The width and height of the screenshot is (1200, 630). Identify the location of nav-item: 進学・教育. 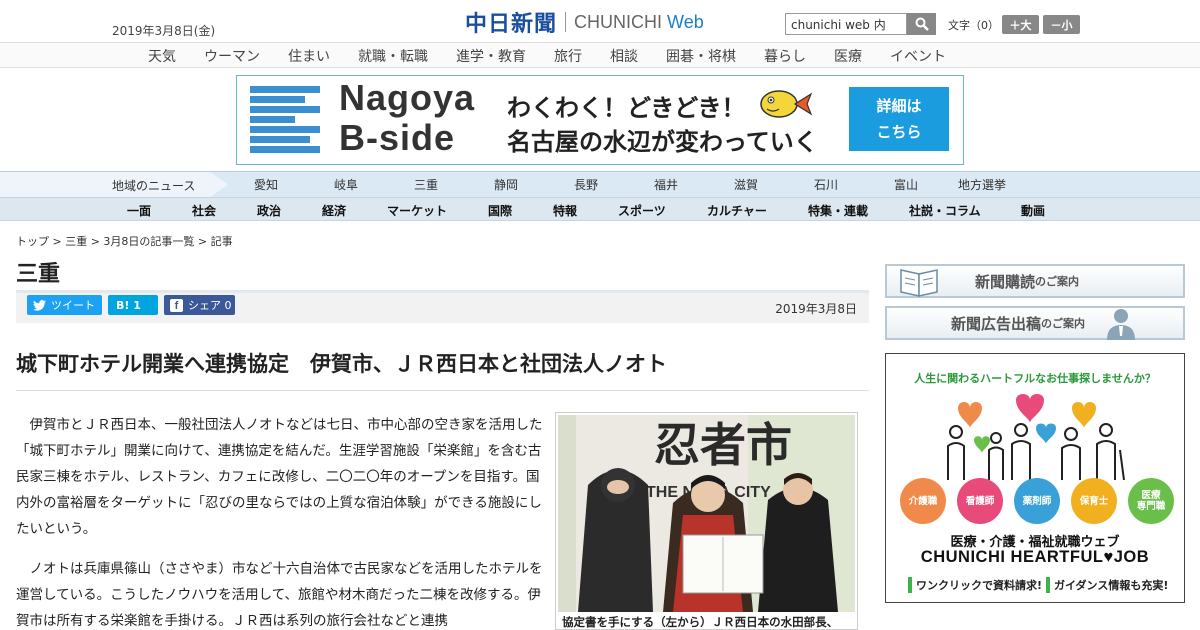
(491, 56).